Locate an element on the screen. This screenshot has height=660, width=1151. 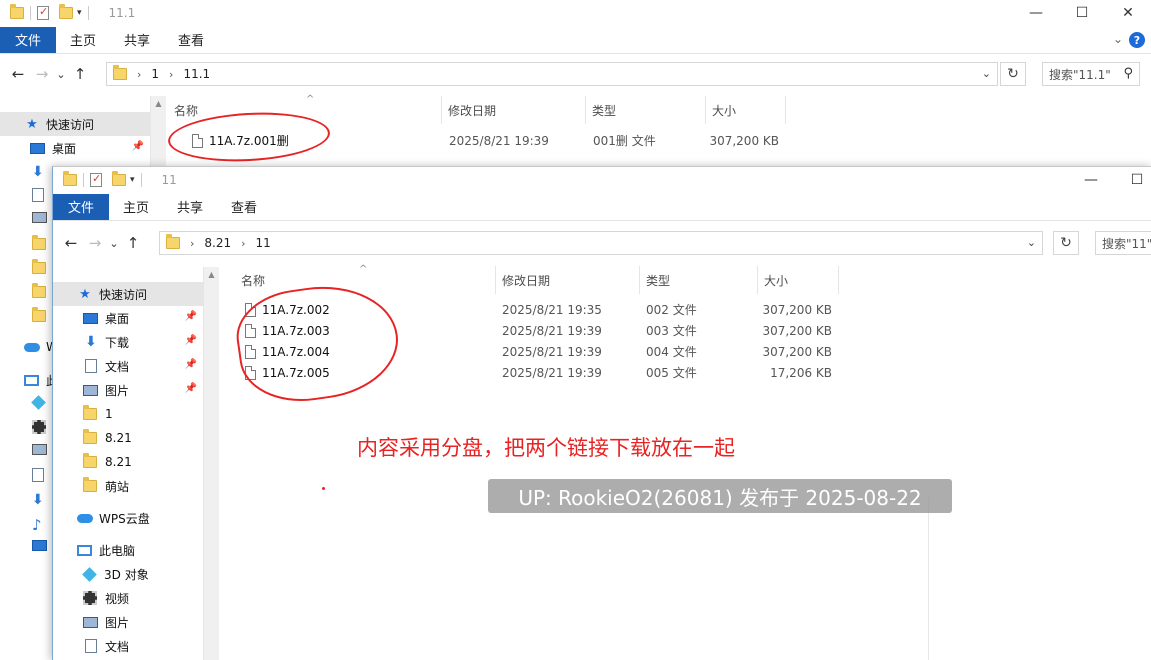
sidebar-item-label: 萌站 is located at coordinates (117, 486).